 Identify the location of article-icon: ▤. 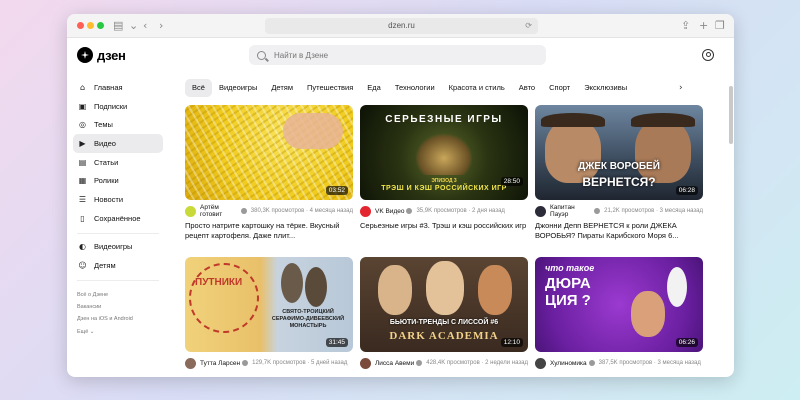
(82, 162).